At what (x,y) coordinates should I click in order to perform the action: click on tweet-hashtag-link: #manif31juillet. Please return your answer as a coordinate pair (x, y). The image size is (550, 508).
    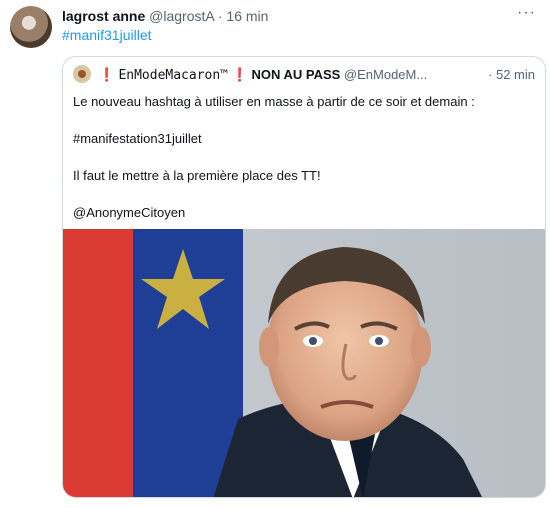
    Looking at the image, I should click on (107, 35).